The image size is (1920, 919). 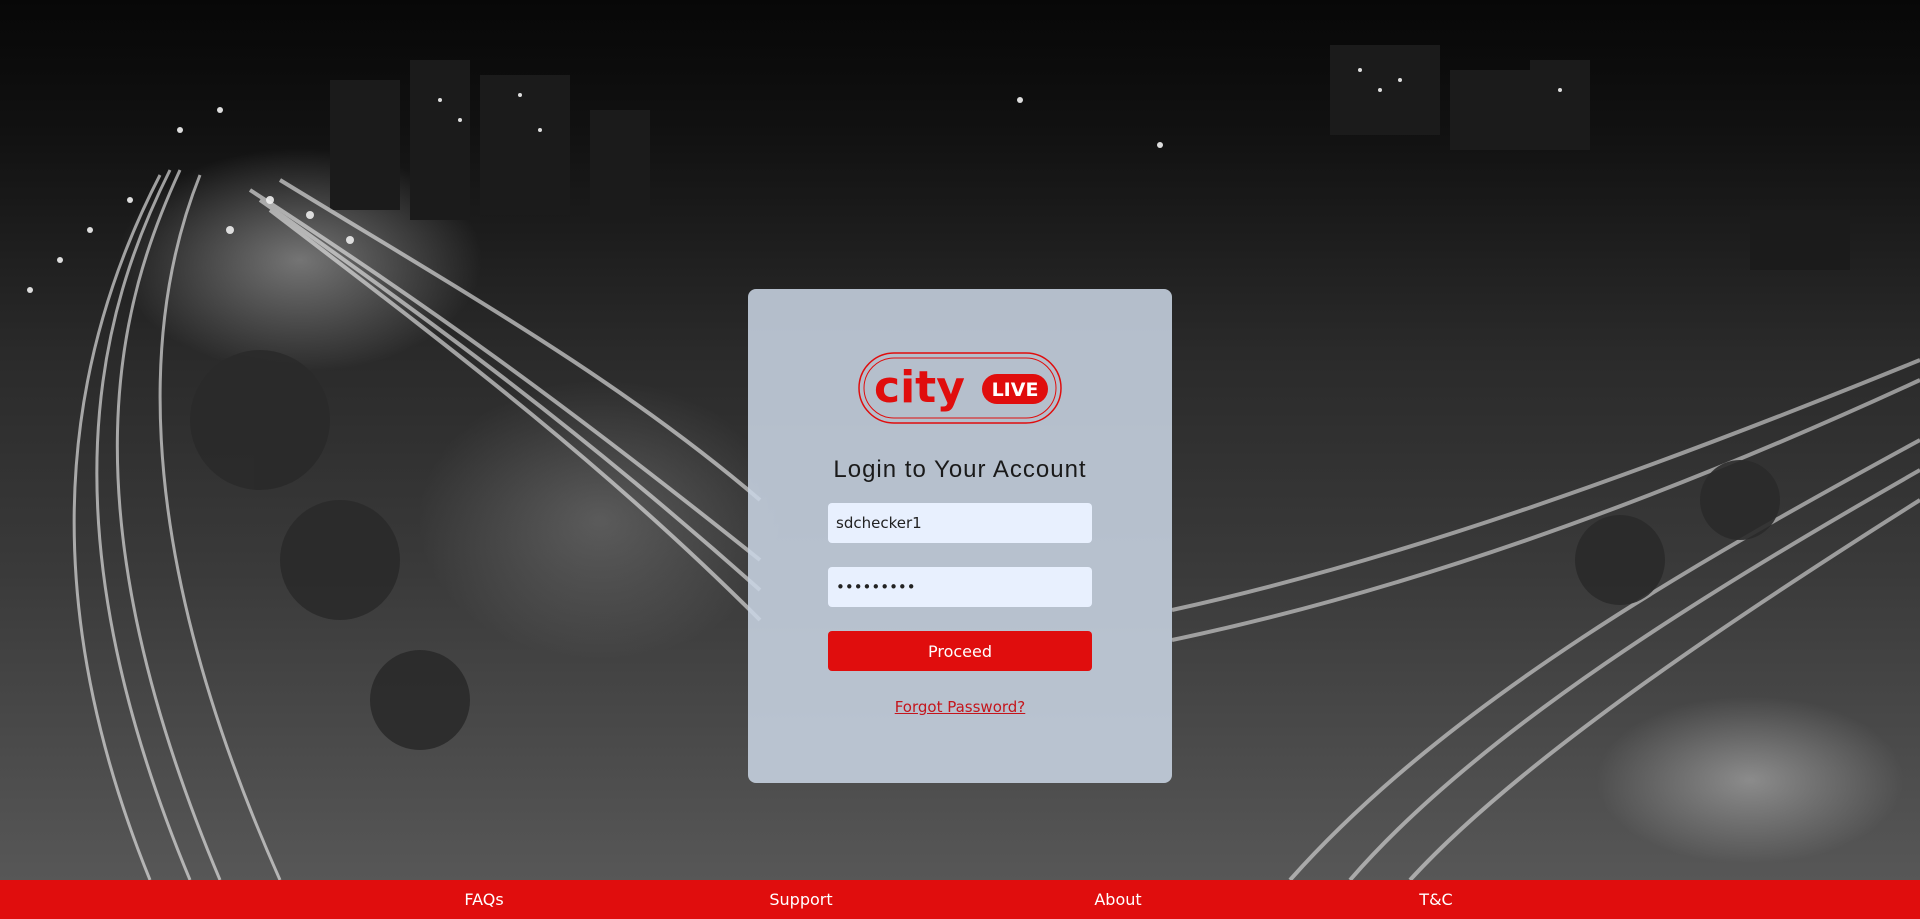 What do you see at coordinates (483, 899) in the screenshot?
I see `footer-link-faqs: FAQs` at bounding box center [483, 899].